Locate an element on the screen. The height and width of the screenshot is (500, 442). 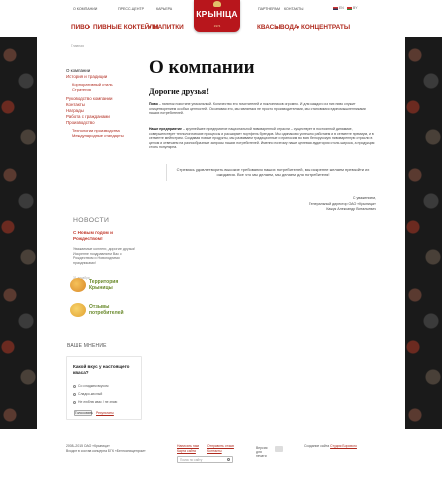
topnav-partners: ПАРТНЕРАМ is located at coordinates (269, 9).